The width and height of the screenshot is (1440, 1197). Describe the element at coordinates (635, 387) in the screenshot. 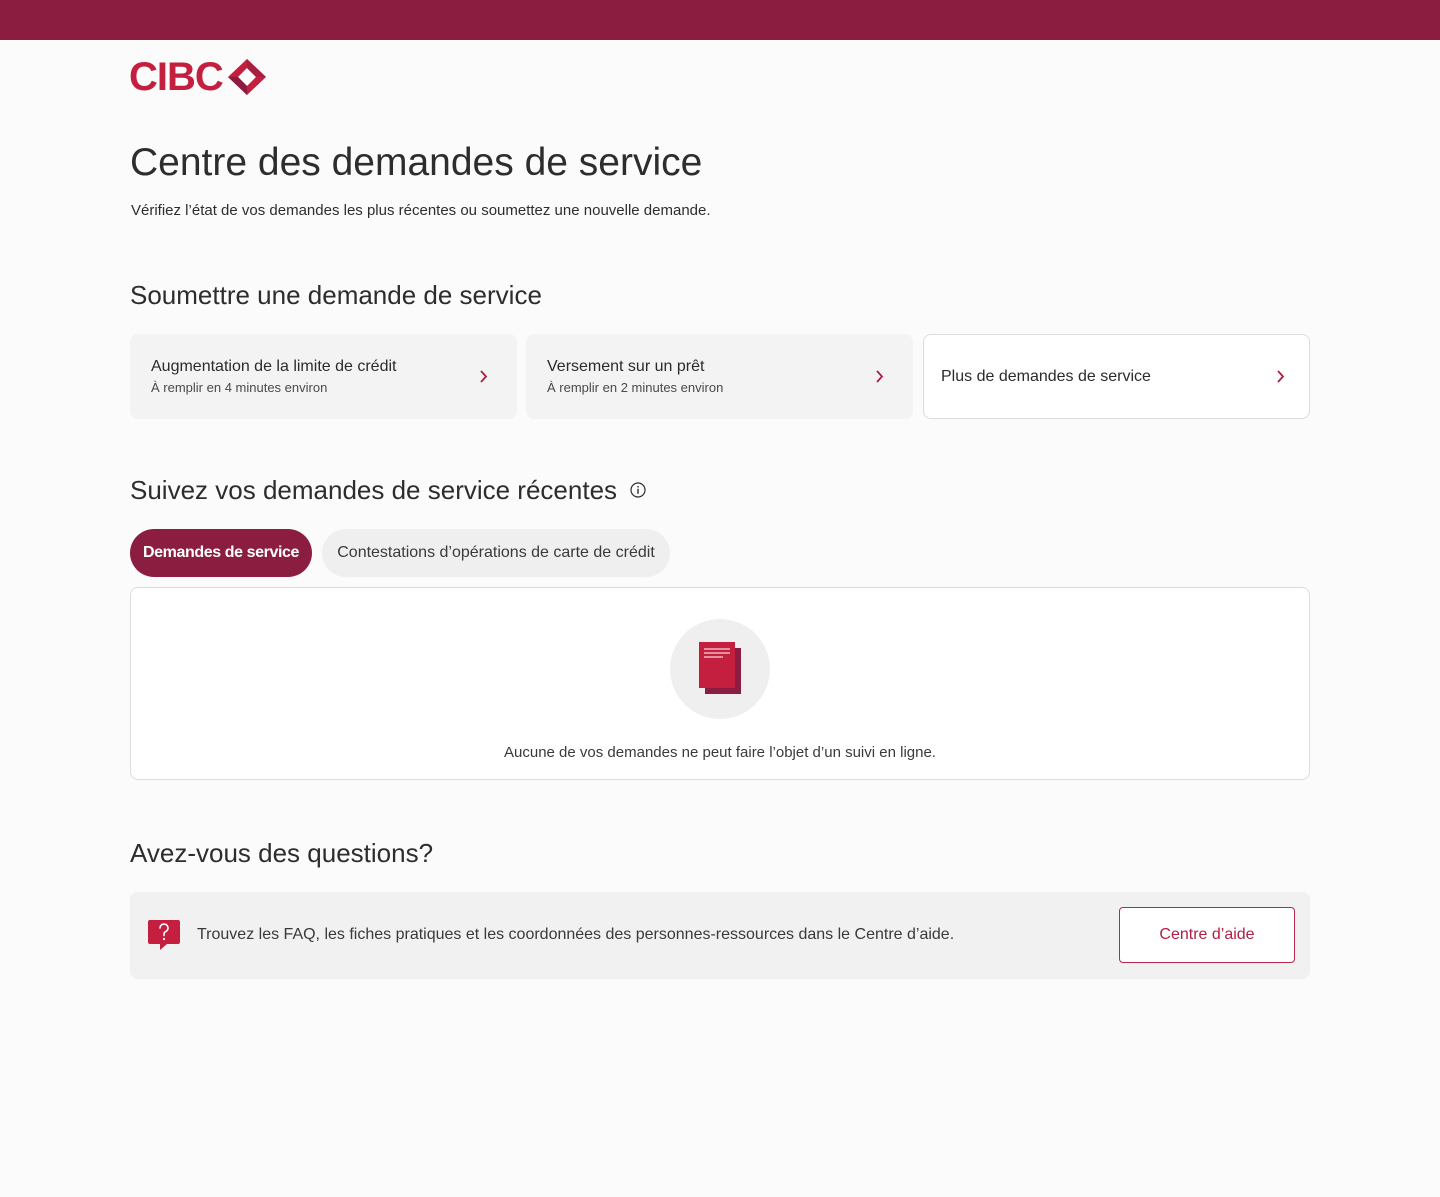

I see `card-duration: À remplir en 2 minutes environ` at that location.